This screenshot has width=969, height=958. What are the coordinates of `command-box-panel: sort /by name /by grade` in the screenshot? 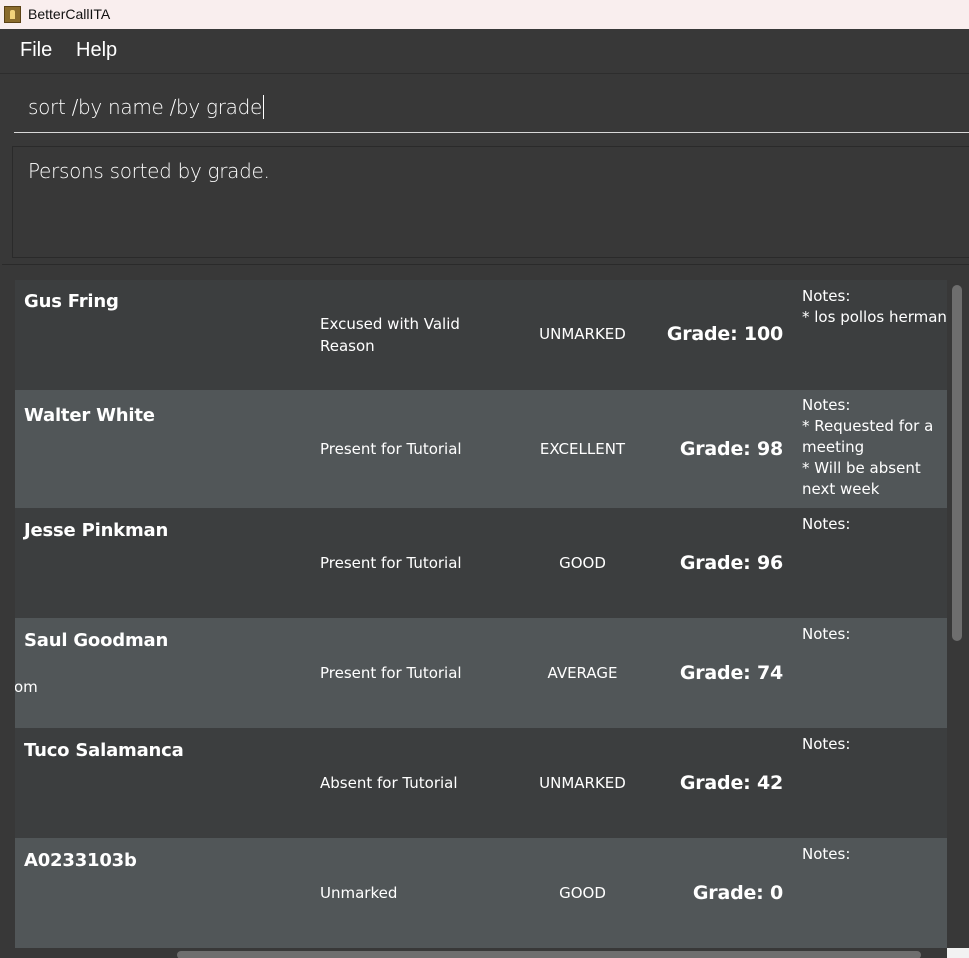 It's located at (484, 106).